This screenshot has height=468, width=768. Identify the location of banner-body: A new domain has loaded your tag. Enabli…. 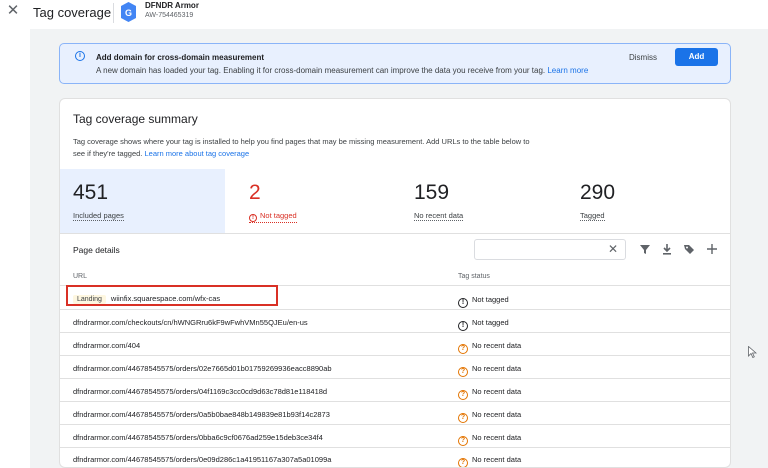
(321, 70).